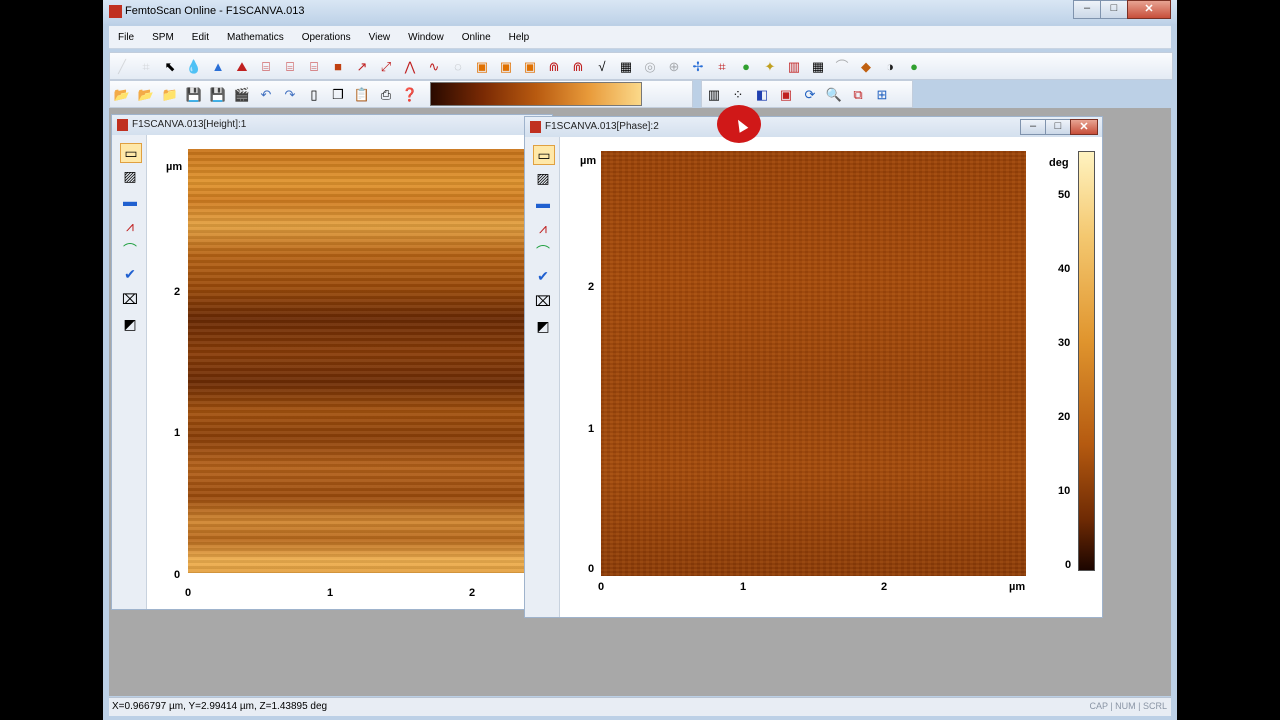 The image size is (1280, 720). I want to click on filter2-icon: ⌸, so click(290, 66).